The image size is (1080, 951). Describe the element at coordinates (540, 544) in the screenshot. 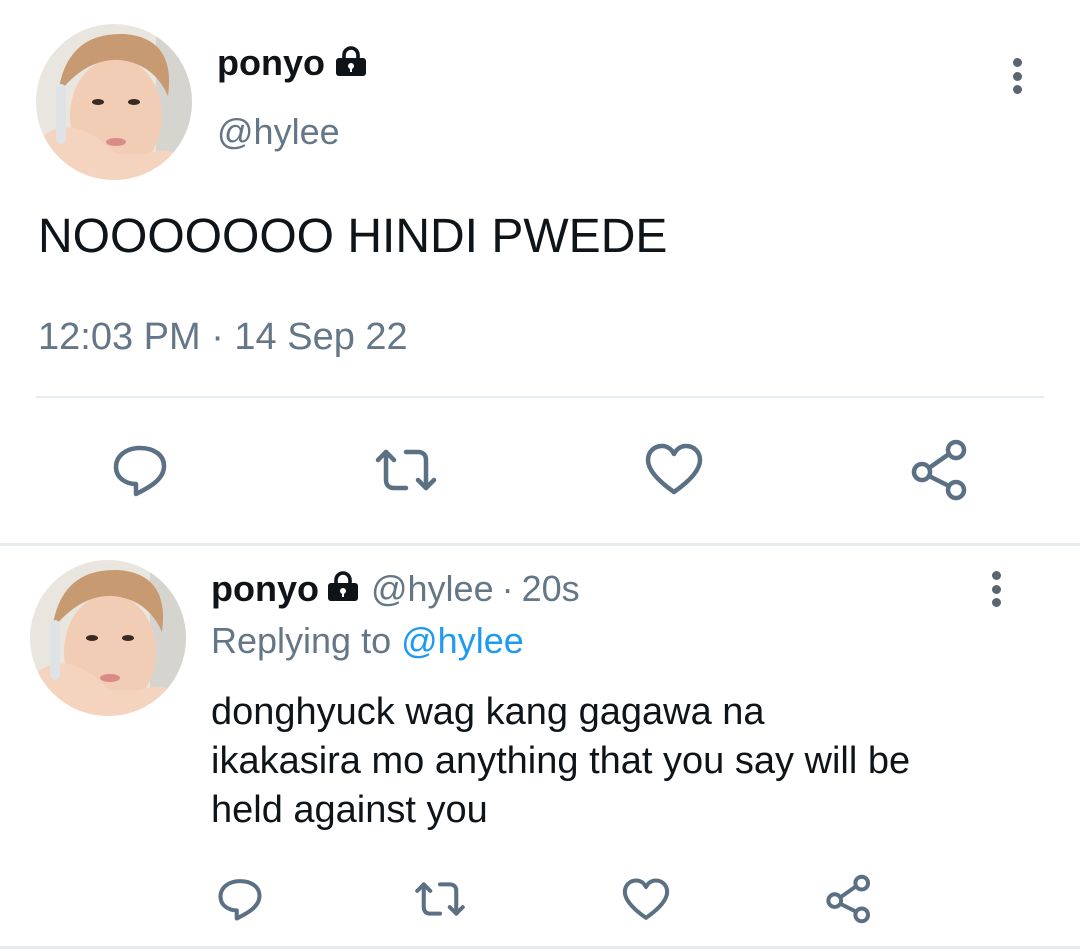

I see `section-divider` at that location.